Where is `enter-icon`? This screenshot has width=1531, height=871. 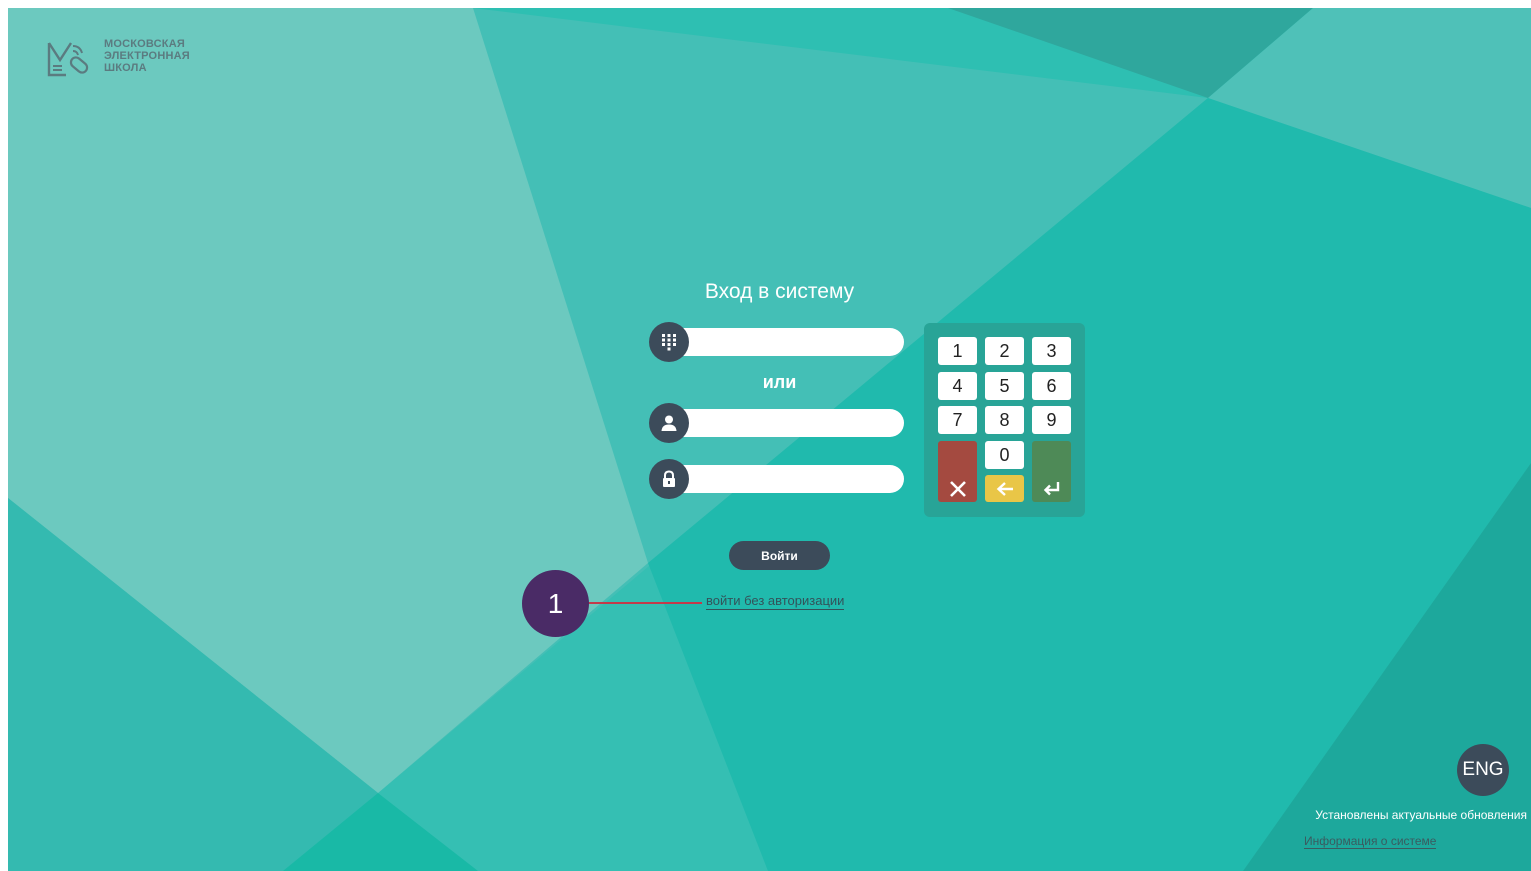 enter-icon is located at coordinates (1051, 489).